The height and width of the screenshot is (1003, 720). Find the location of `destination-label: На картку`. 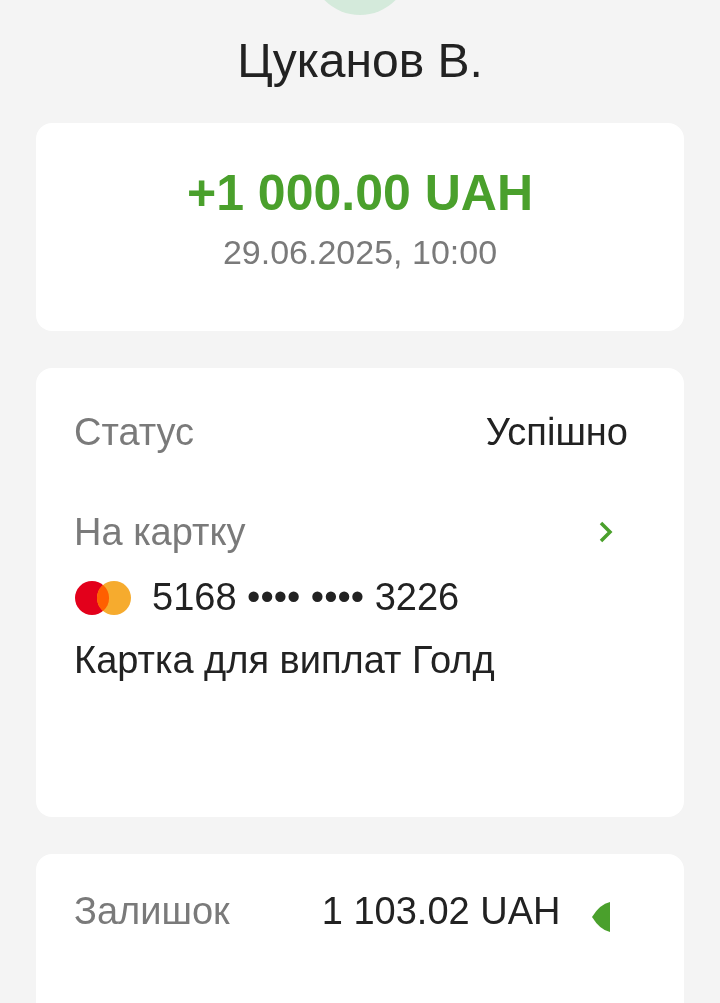

destination-label: На картку is located at coordinates (160, 532).